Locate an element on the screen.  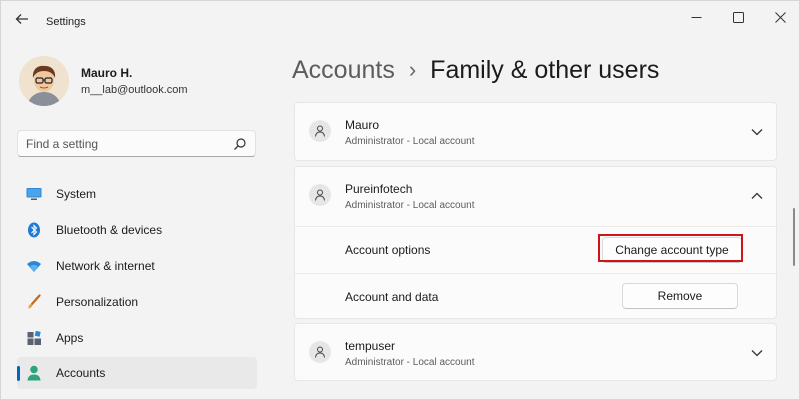
account-options-label: Account options is located at coordinates (388, 250).